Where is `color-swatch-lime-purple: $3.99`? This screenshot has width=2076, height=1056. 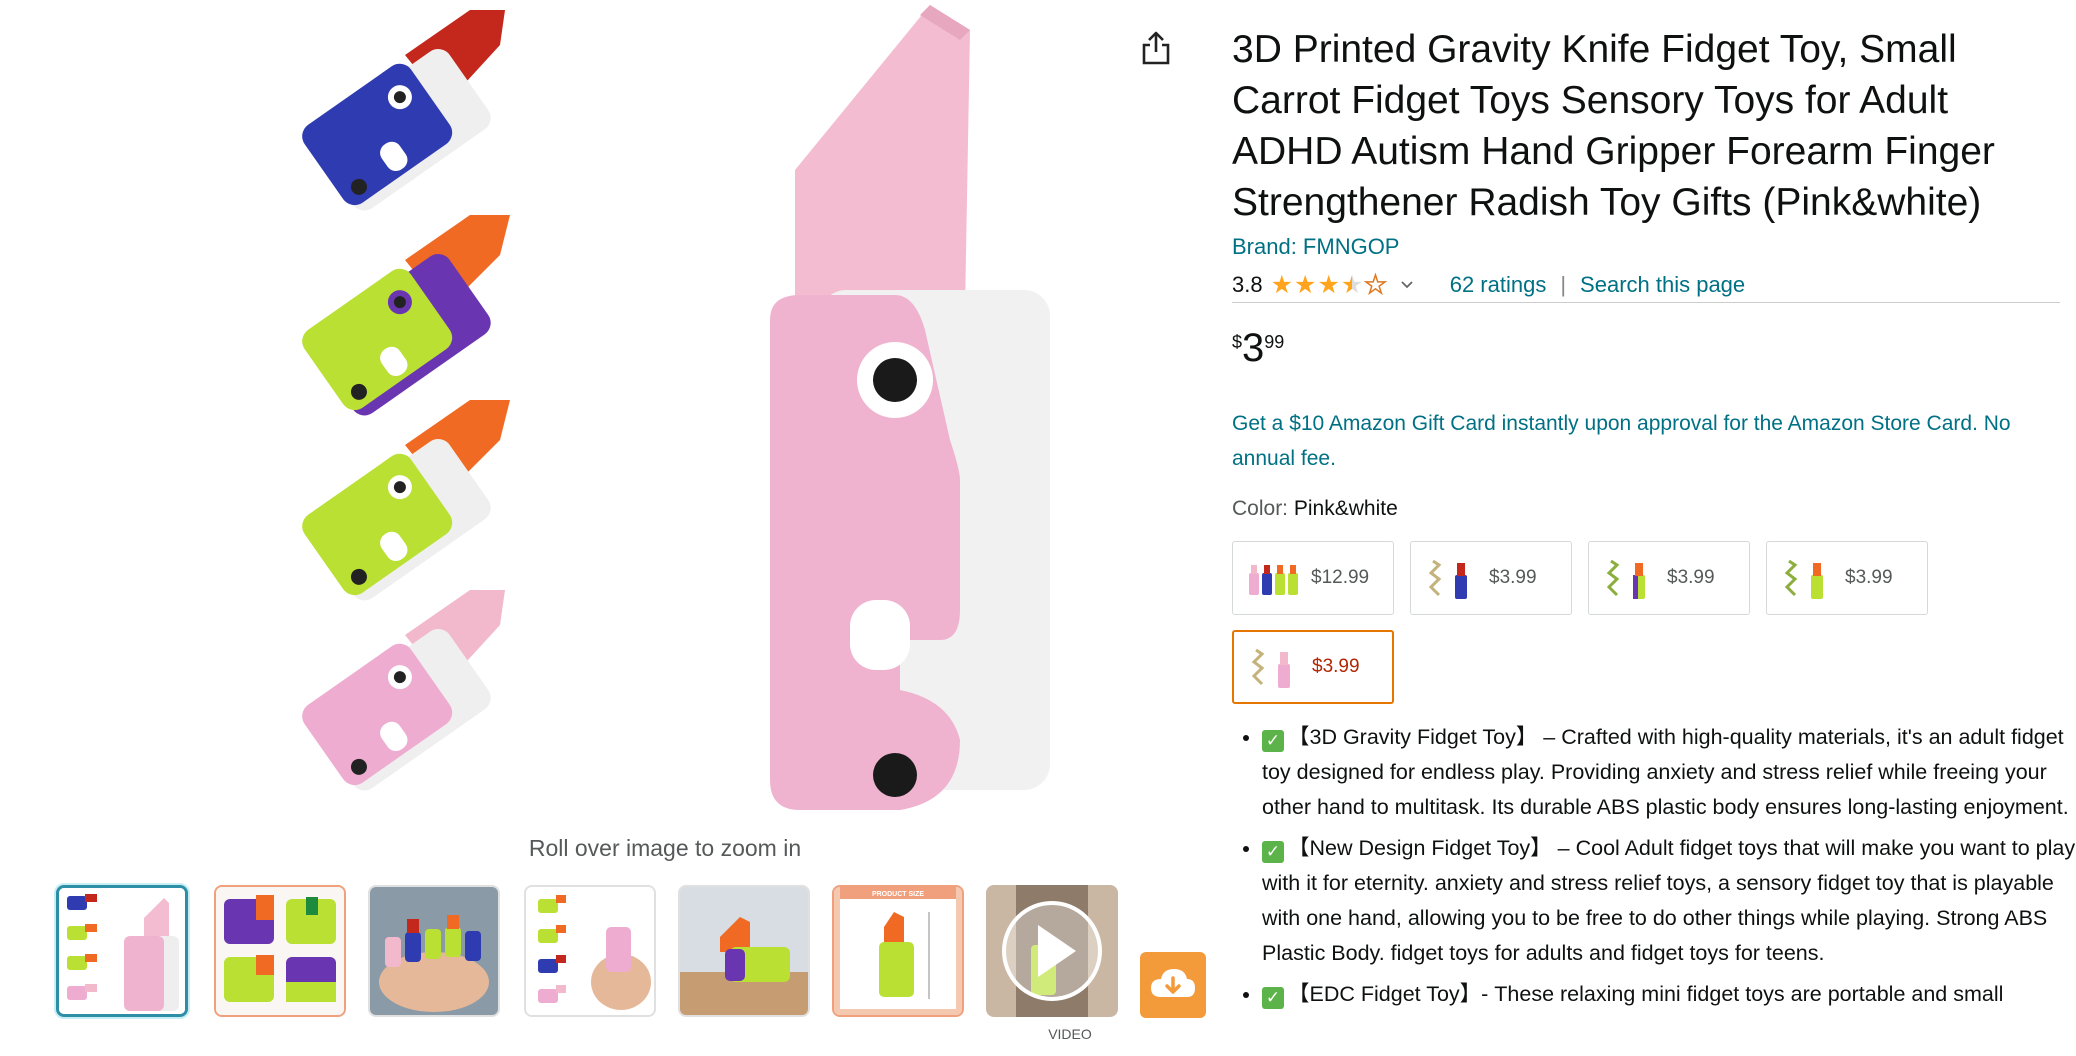 color-swatch-lime-purple: $3.99 is located at coordinates (1669, 578).